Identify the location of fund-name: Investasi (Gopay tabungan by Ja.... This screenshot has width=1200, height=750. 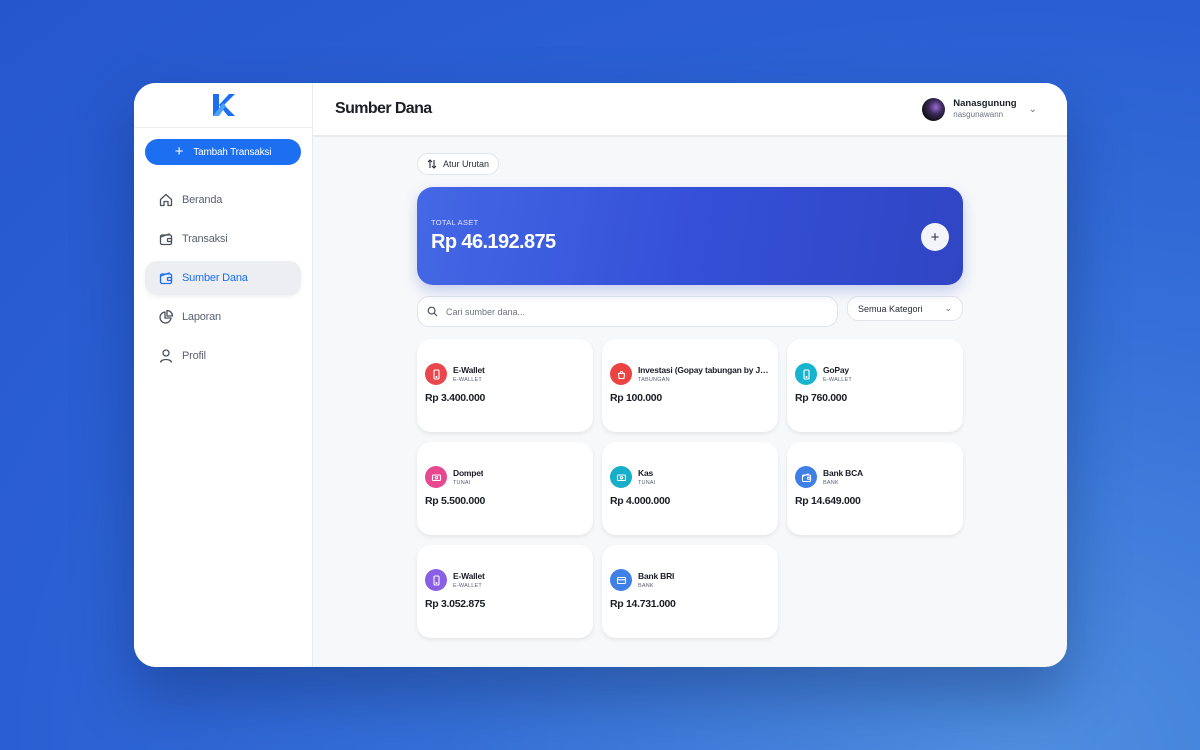
(704, 370).